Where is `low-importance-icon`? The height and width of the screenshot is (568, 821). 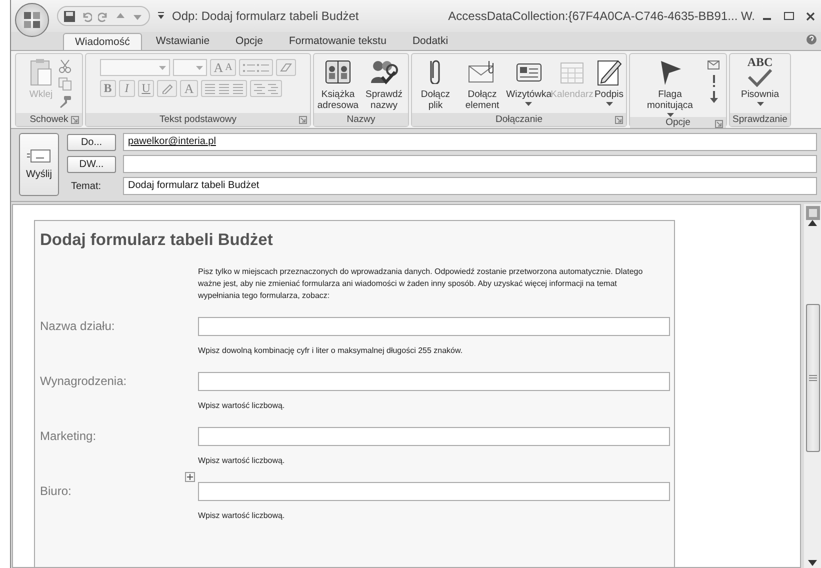 low-importance-icon is located at coordinates (714, 97).